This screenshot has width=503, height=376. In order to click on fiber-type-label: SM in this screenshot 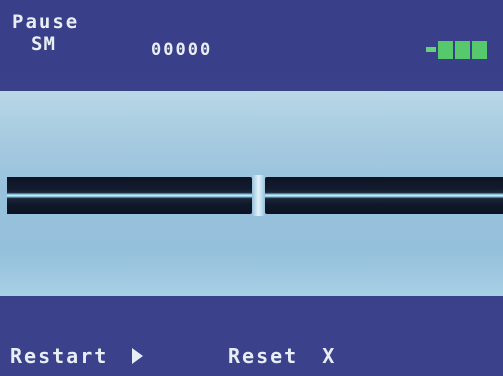, I will do `click(43, 44)`.